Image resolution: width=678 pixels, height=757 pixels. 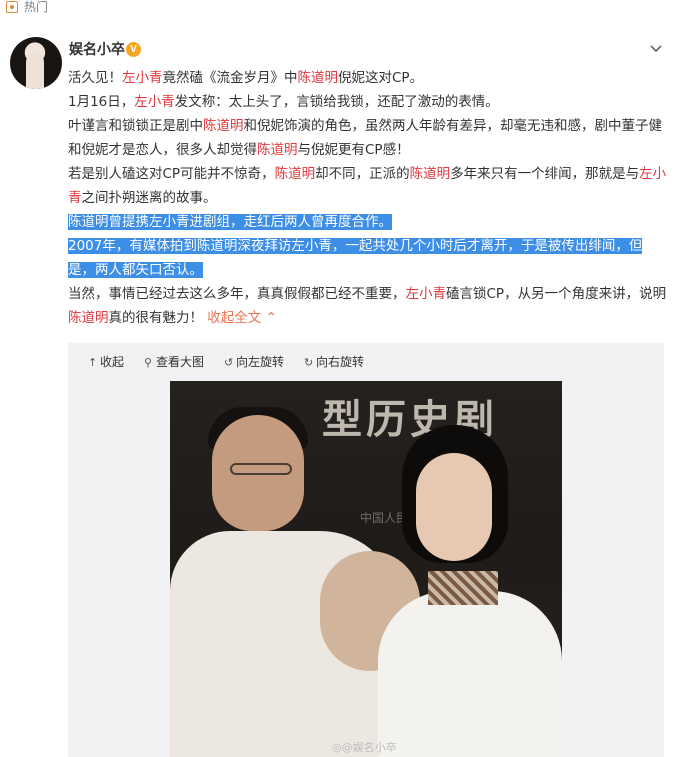 What do you see at coordinates (656, 49) in the screenshot?
I see `chevron-down-icon` at bounding box center [656, 49].